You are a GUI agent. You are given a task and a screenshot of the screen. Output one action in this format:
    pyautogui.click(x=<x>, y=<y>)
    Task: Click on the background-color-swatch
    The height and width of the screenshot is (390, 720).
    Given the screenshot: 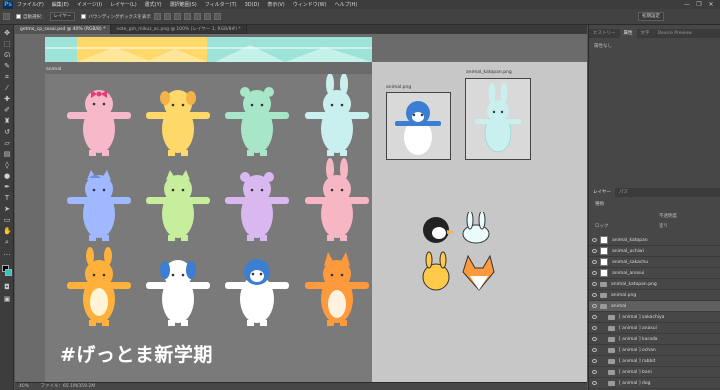 What is the action you would take?
    pyautogui.click(x=8, y=272)
    